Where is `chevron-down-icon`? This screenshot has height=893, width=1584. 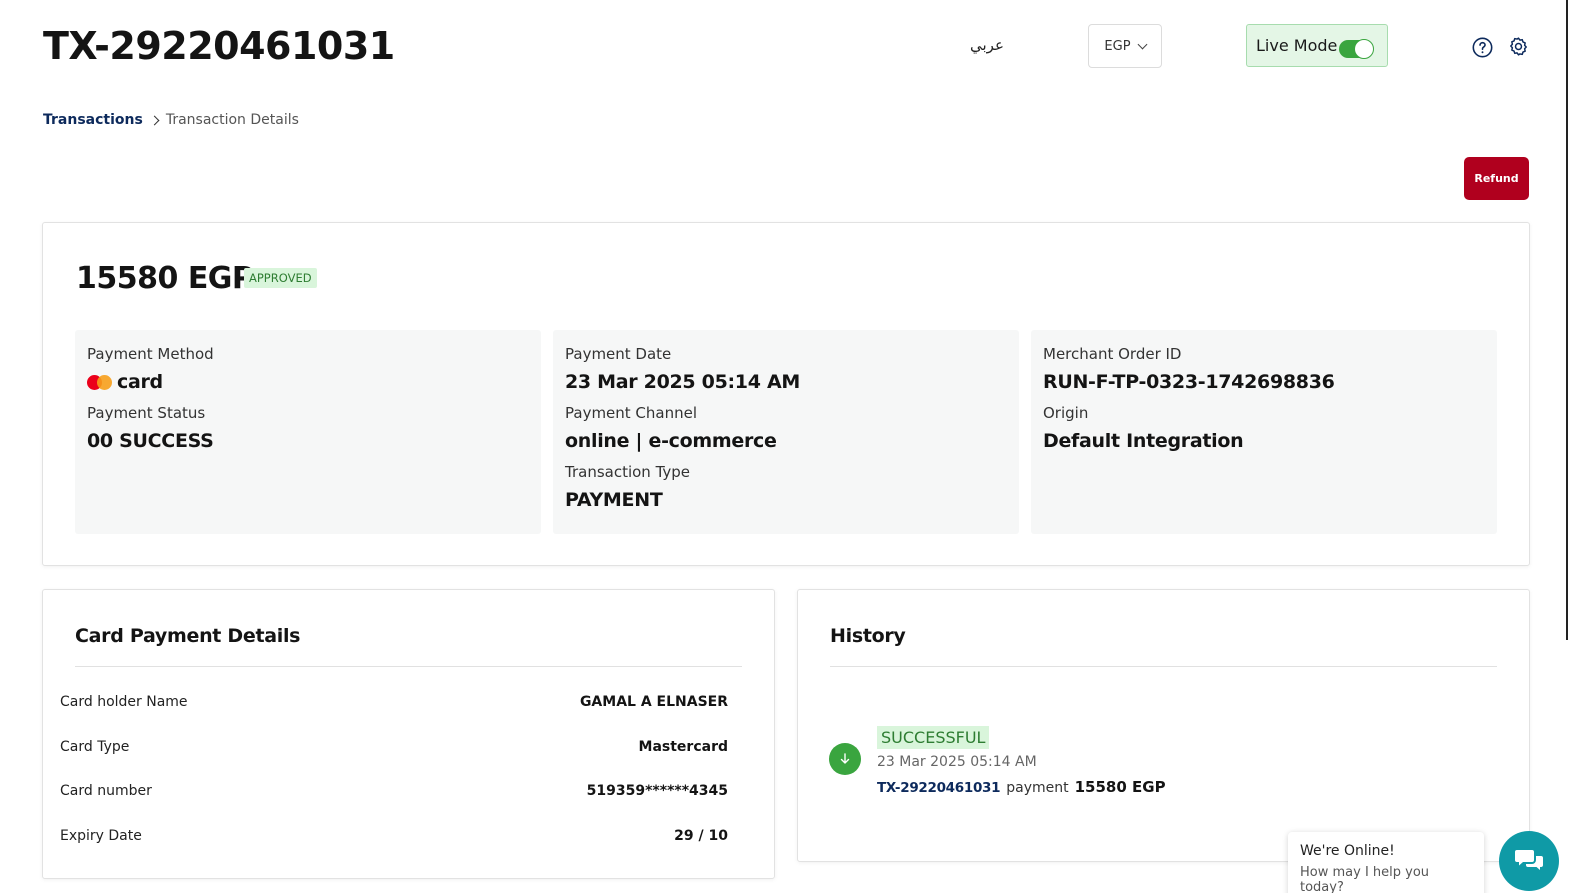 chevron-down-icon is located at coordinates (1142, 44).